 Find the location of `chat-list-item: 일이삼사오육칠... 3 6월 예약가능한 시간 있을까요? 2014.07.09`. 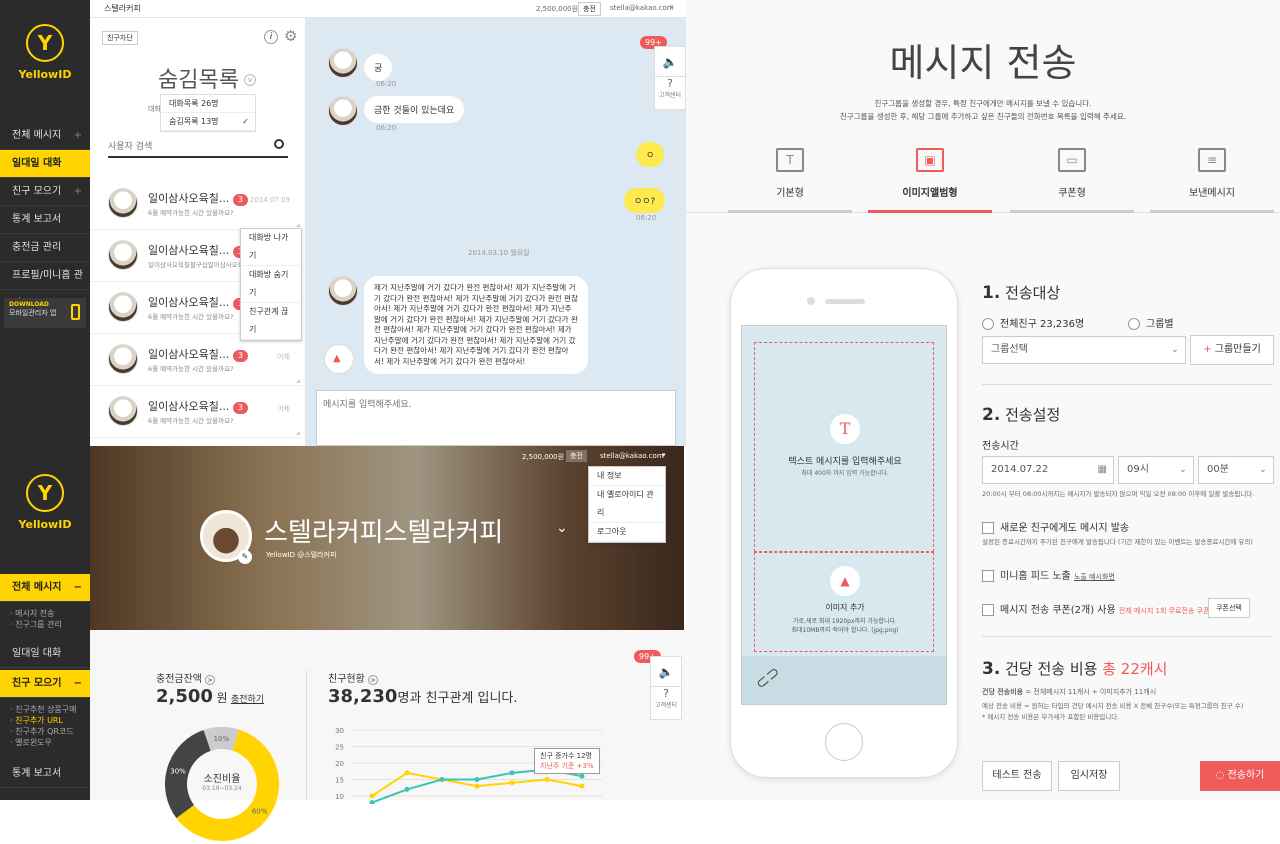

chat-list-item: 일이삼사오육칠... 3 6월 예약가능한 시간 있을까요? 2014.07.09 is located at coordinates (196, 204).